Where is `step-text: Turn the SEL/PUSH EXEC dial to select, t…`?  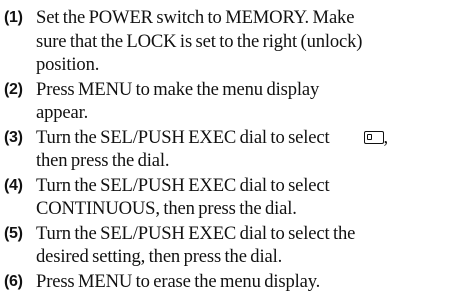
step-text: Turn the SEL/PUSH EXEC dial to select, t… is located at coordinates (246, 149).